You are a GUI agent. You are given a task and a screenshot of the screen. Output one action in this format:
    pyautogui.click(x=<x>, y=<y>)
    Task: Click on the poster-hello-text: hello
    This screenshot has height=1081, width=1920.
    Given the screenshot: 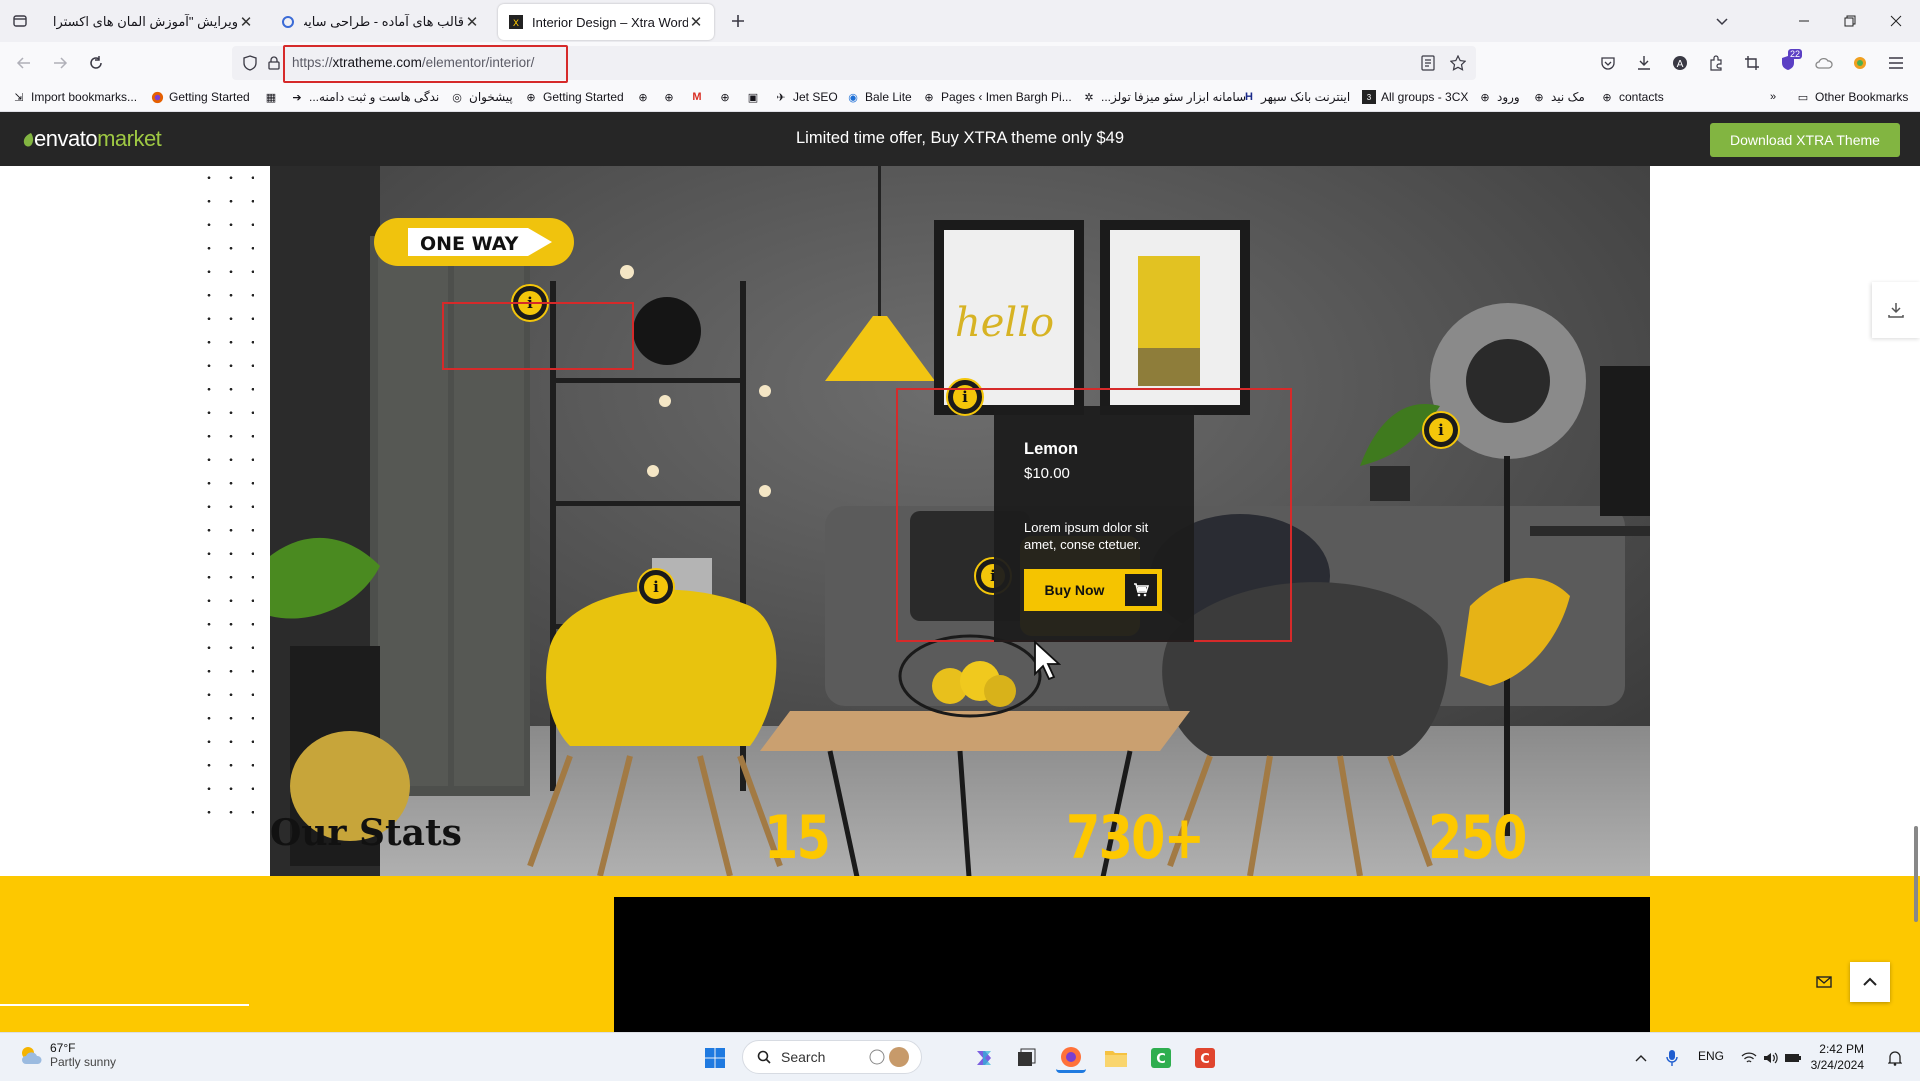 What is the action you would take?
    pyautogui.click(x=1004, y=323)
    